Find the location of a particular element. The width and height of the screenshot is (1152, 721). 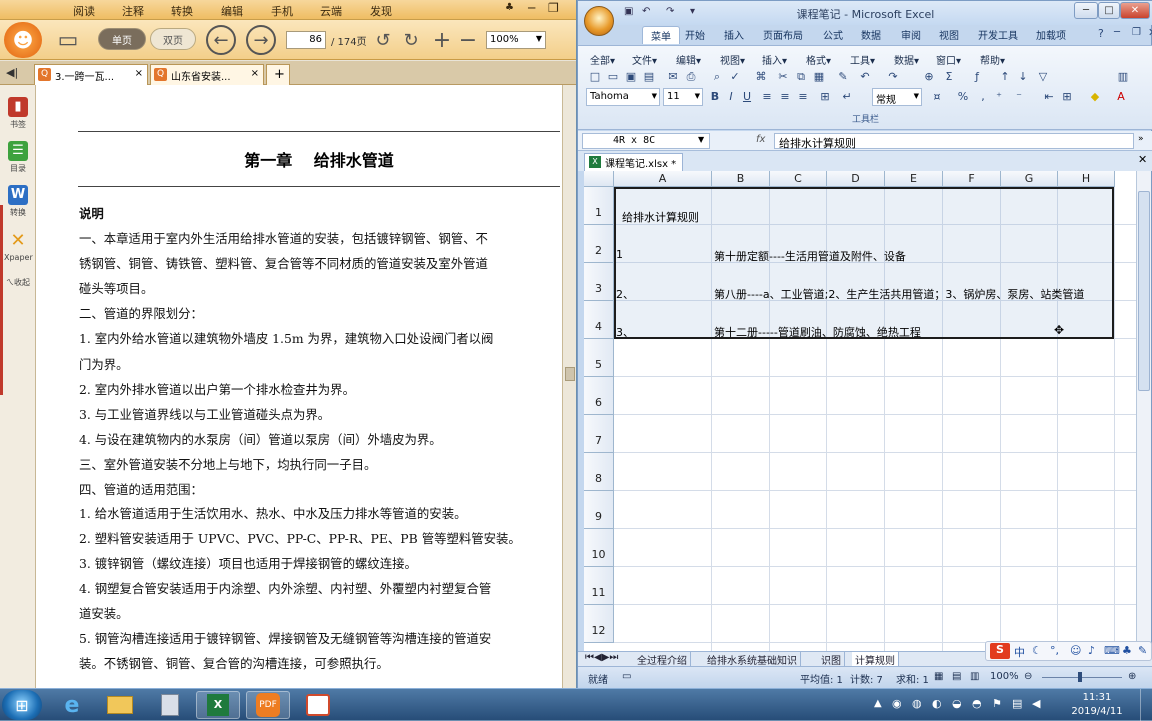

ribbon-tab-view: 视图 is located at coordinates (949, 34).